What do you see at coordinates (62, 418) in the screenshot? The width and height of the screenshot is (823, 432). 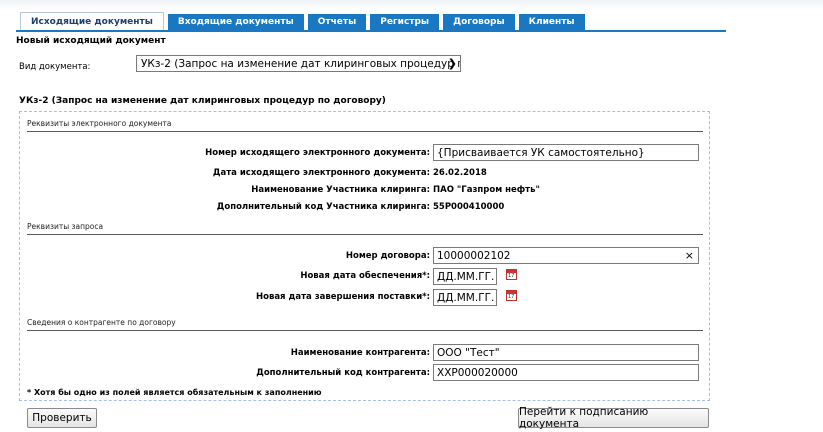 I see `check-button: Проверить` at bounding box center [62, 418].